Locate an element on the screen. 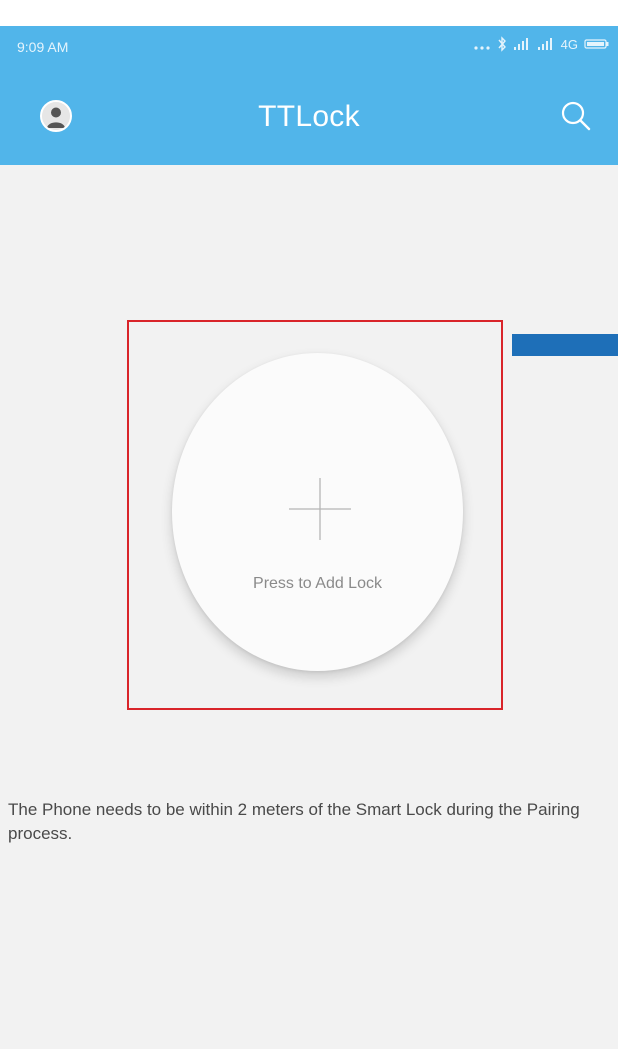  app-title: TTLock is located at coordinates (309, 116).